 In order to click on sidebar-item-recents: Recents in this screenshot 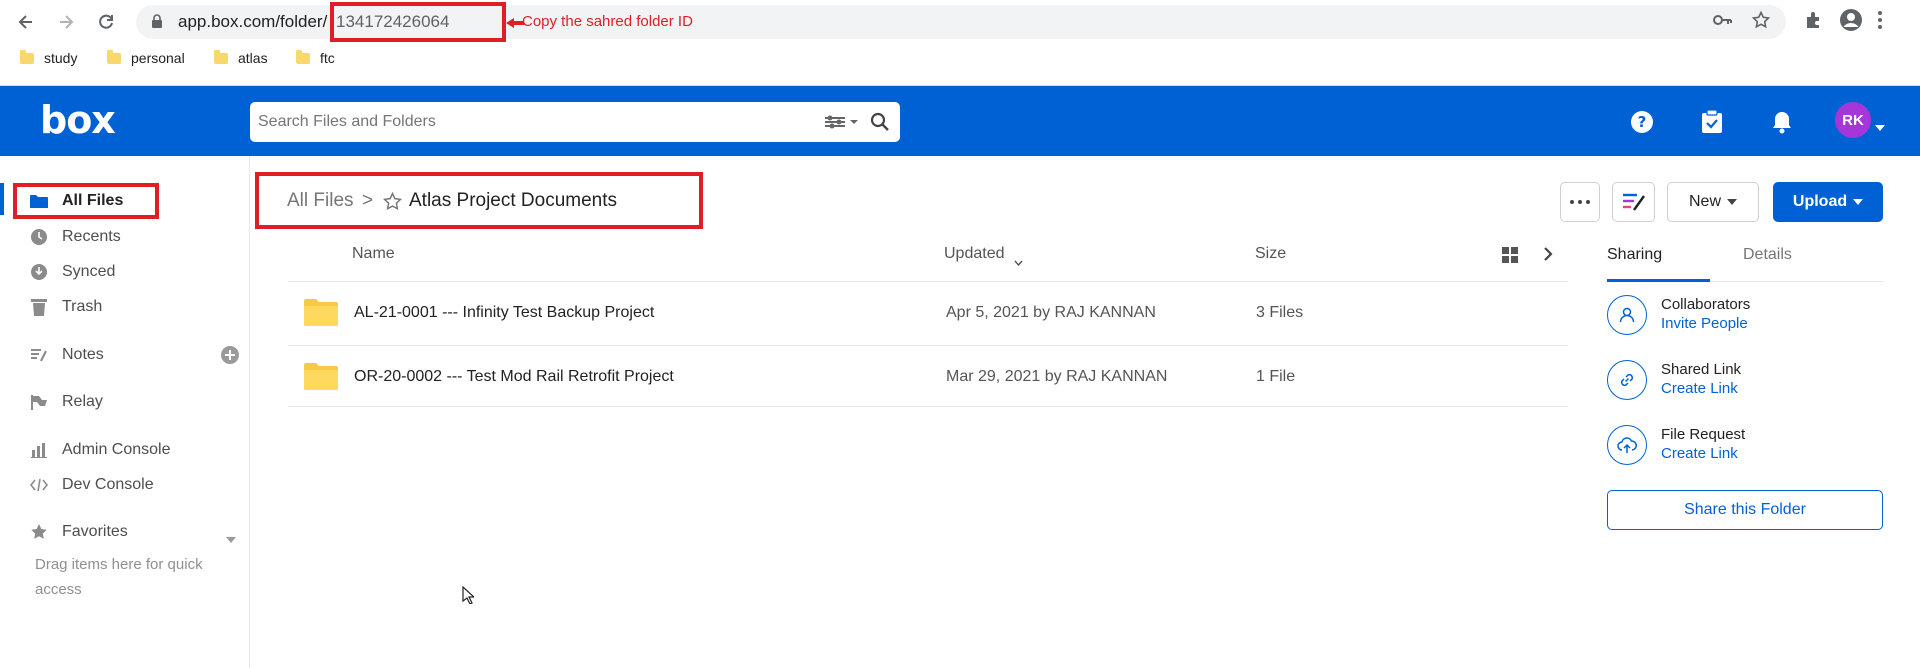, I will do `click(75, 237)`.